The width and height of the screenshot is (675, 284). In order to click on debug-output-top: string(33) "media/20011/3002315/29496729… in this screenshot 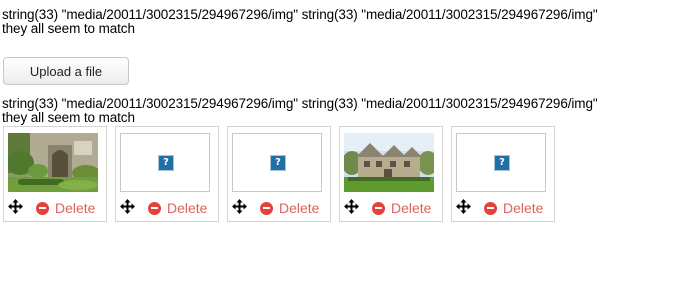, I will do `click(300, 21)`.